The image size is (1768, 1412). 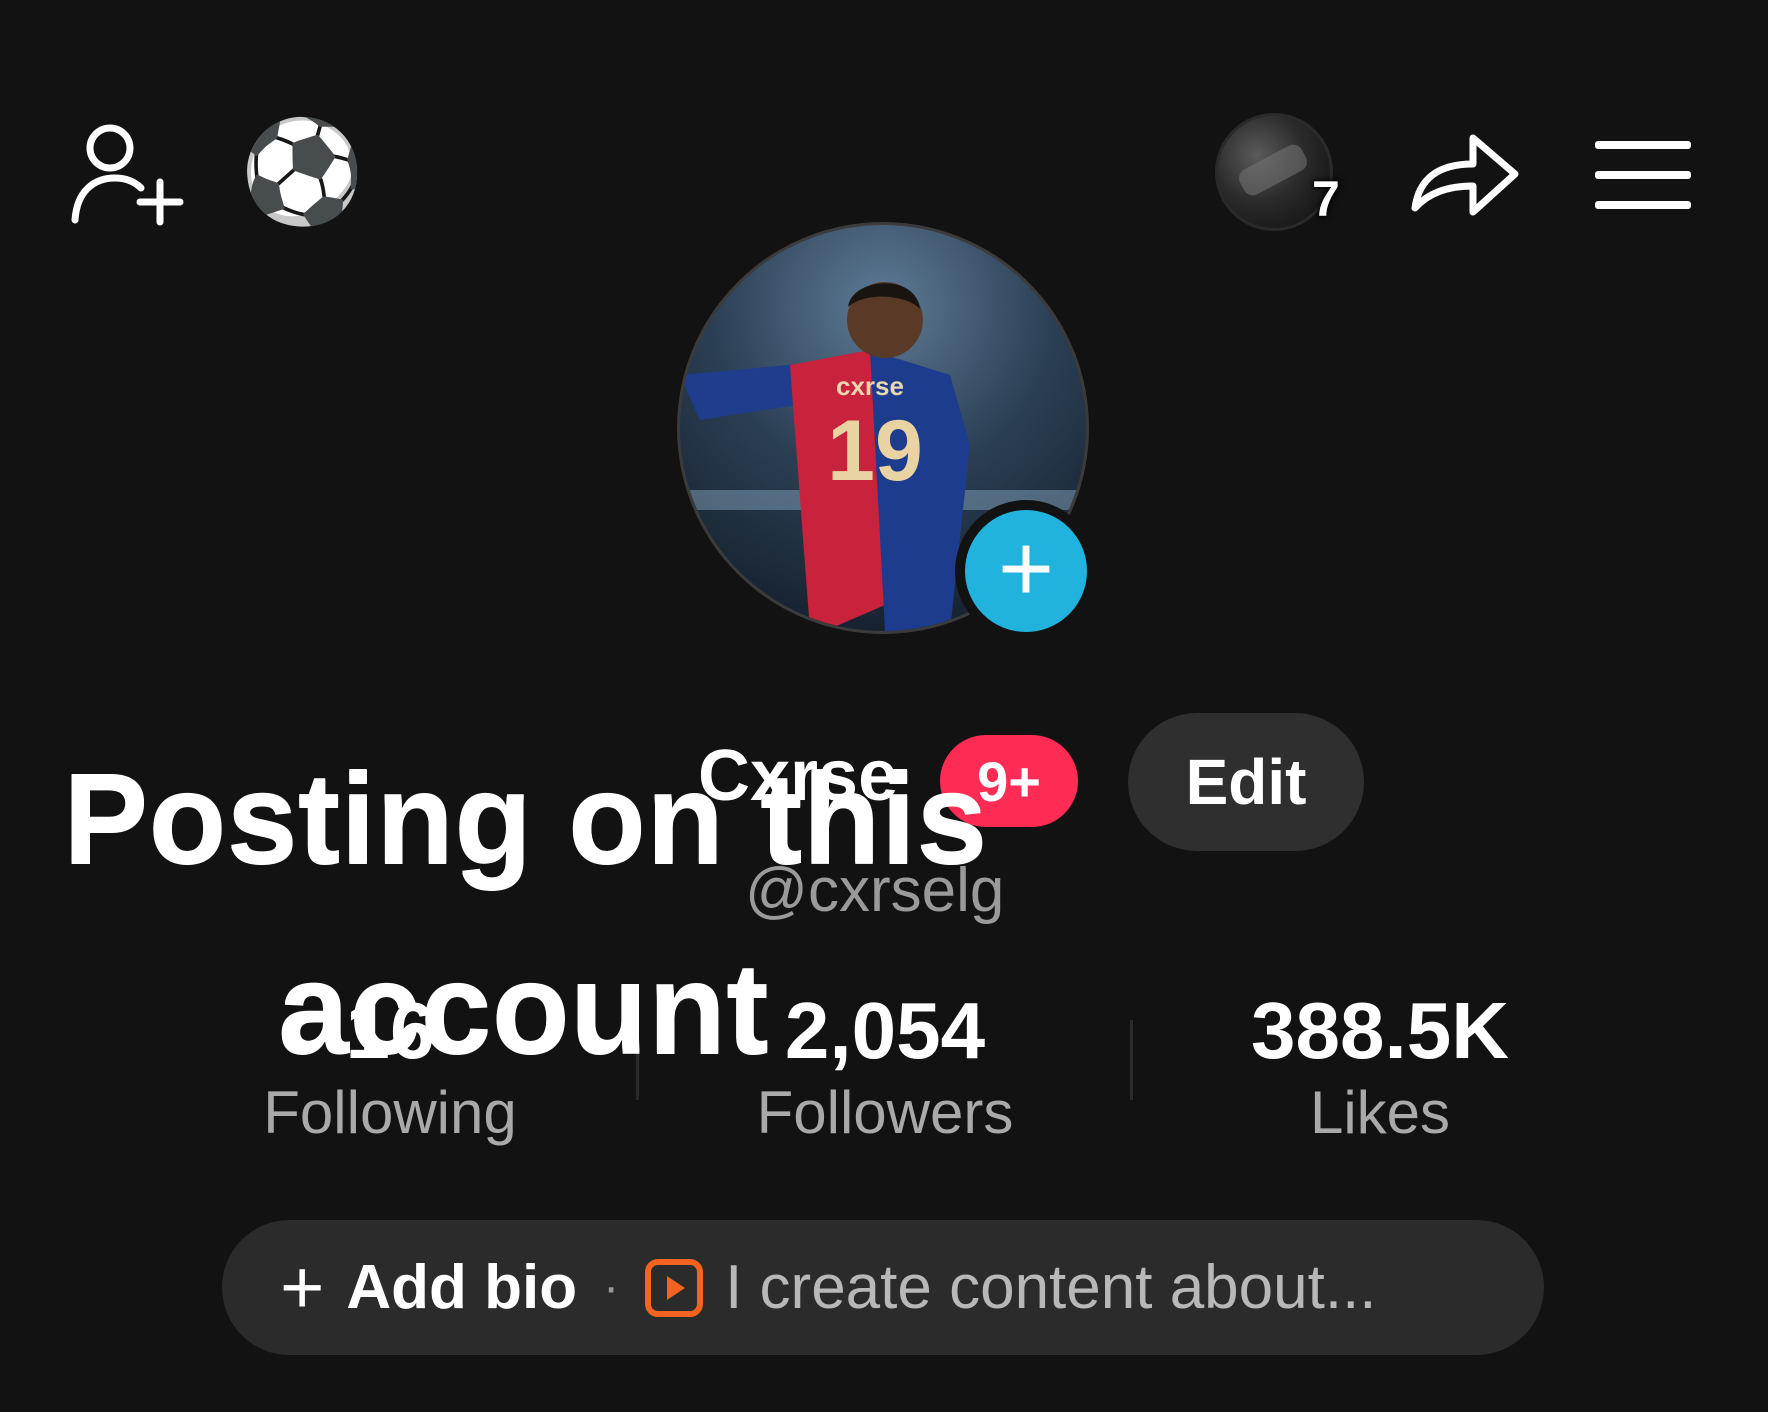 What do you see at coordinates (1326, 199) in the screenshot?
I see `story-count: 7` at bounding box center [1326, 199].